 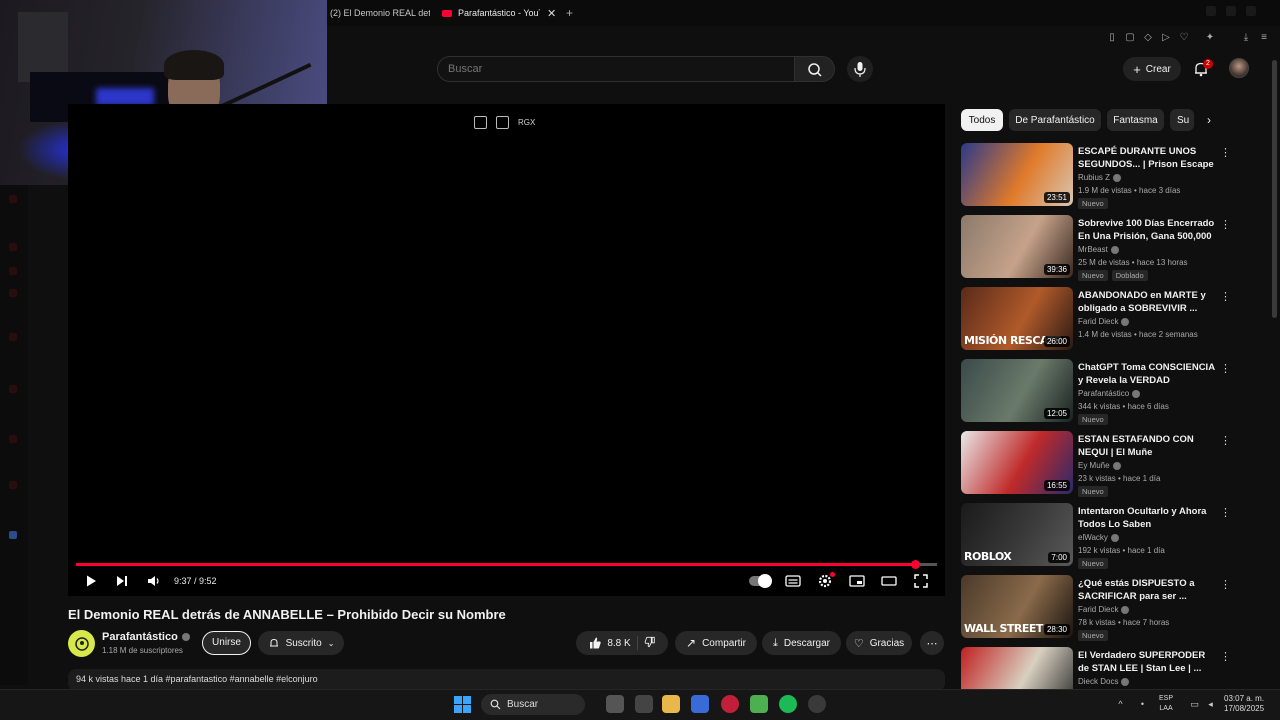 What do you see at coordinates (760, 581) in the screenshot?
I see `autoplay-toggle` at bounding box center [760, 581].